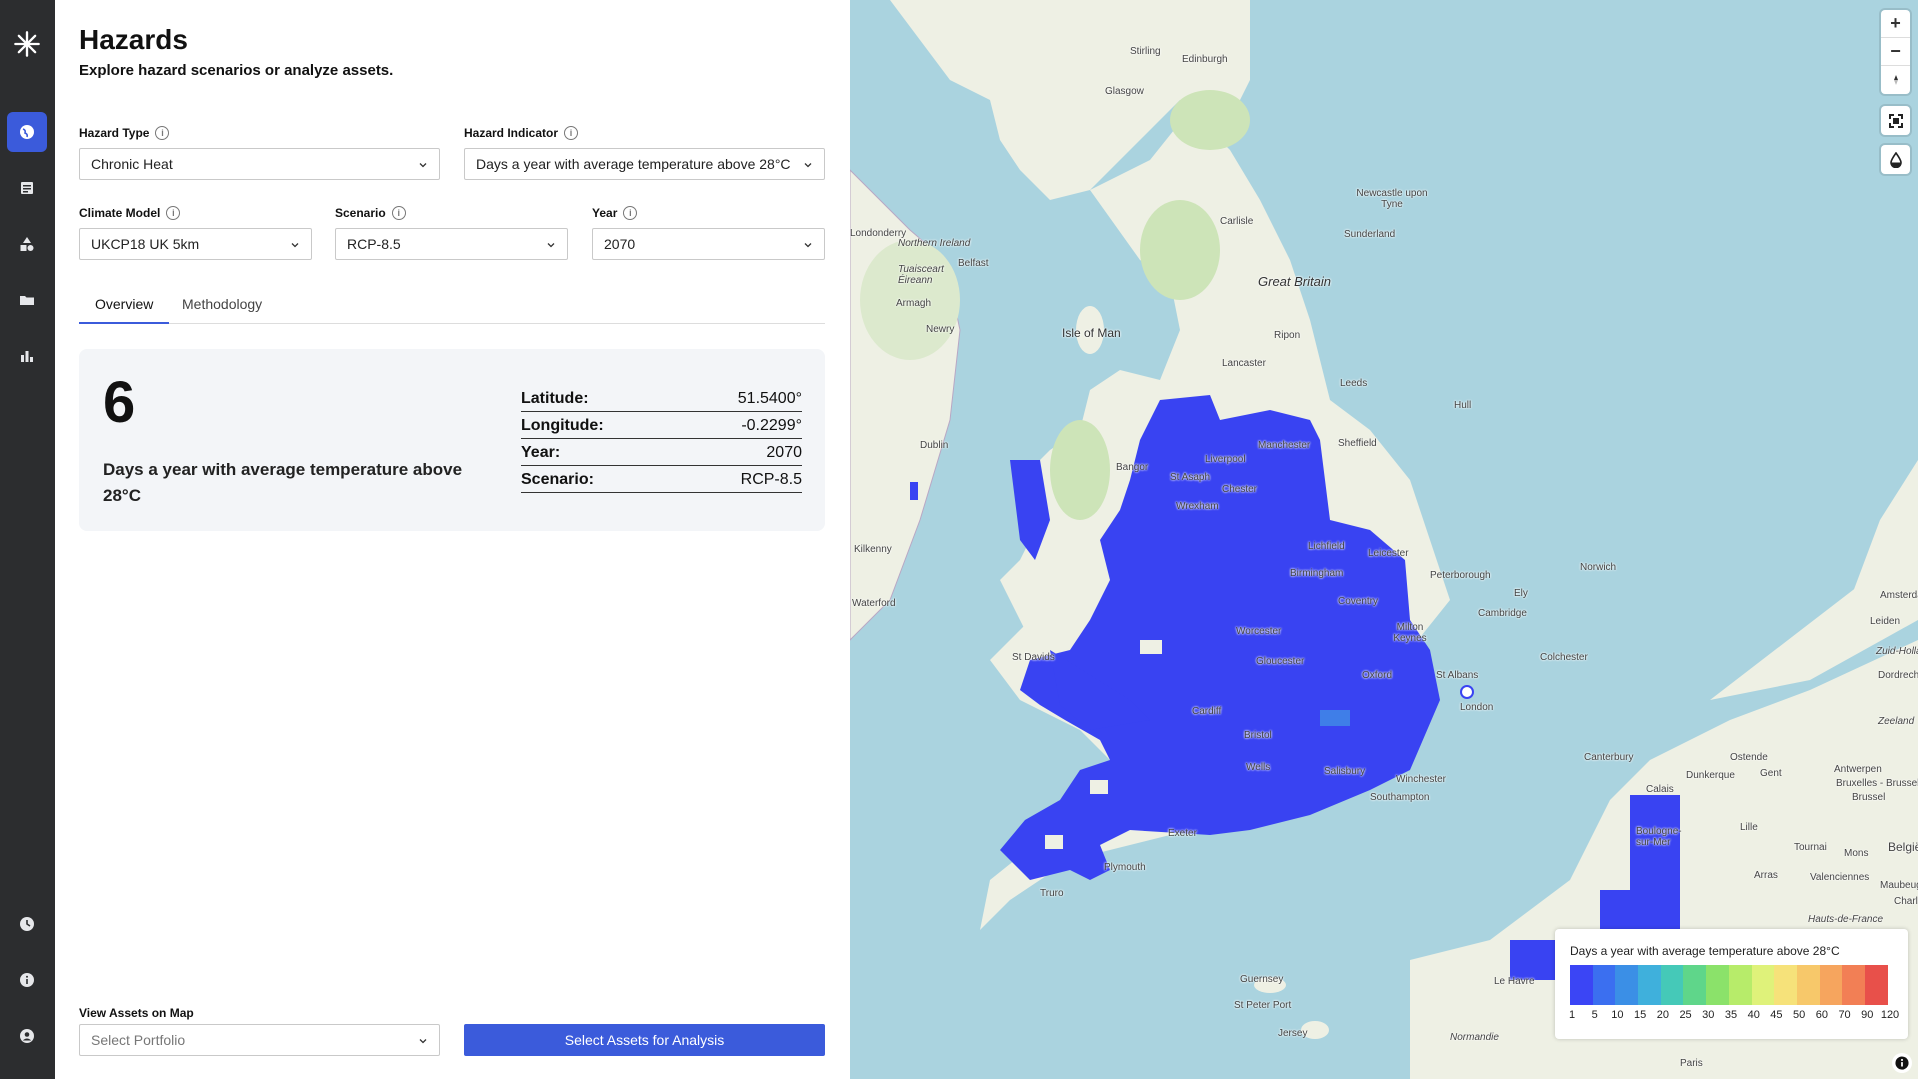 This screenshot has height=1079, width=1918. What do you see at coordinates (132, 164) in the screenshot?
I see `hazard-type-value: Chronic Heat` at bounding box center [132, 164].